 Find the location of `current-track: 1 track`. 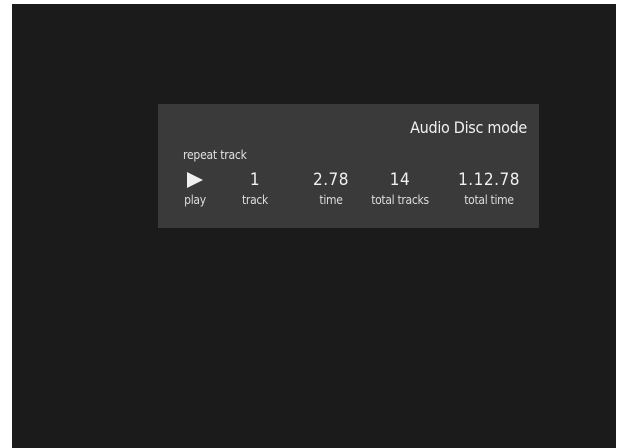

current-track: 1 track is located at coordinates (255, 189).